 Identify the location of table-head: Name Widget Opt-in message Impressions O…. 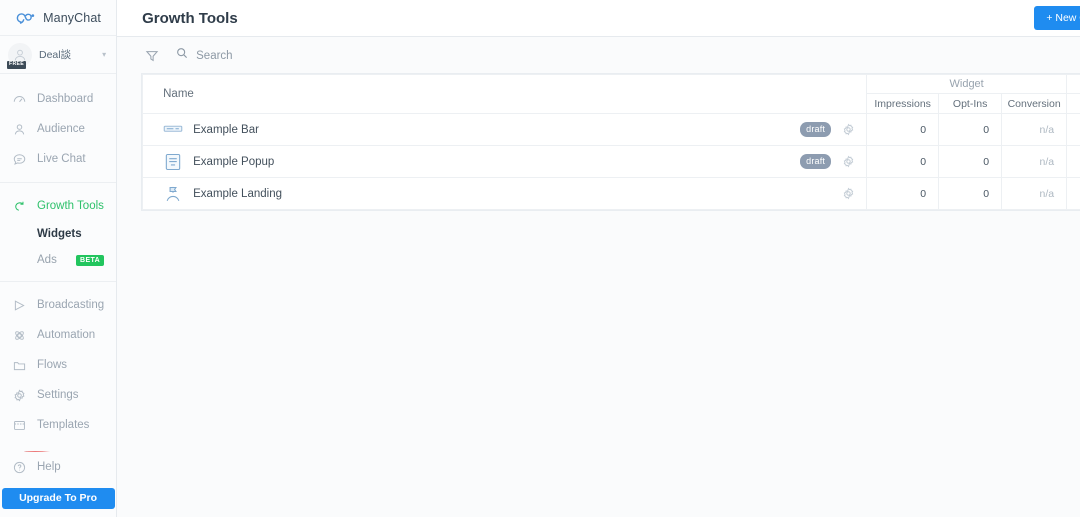
(611, 94).